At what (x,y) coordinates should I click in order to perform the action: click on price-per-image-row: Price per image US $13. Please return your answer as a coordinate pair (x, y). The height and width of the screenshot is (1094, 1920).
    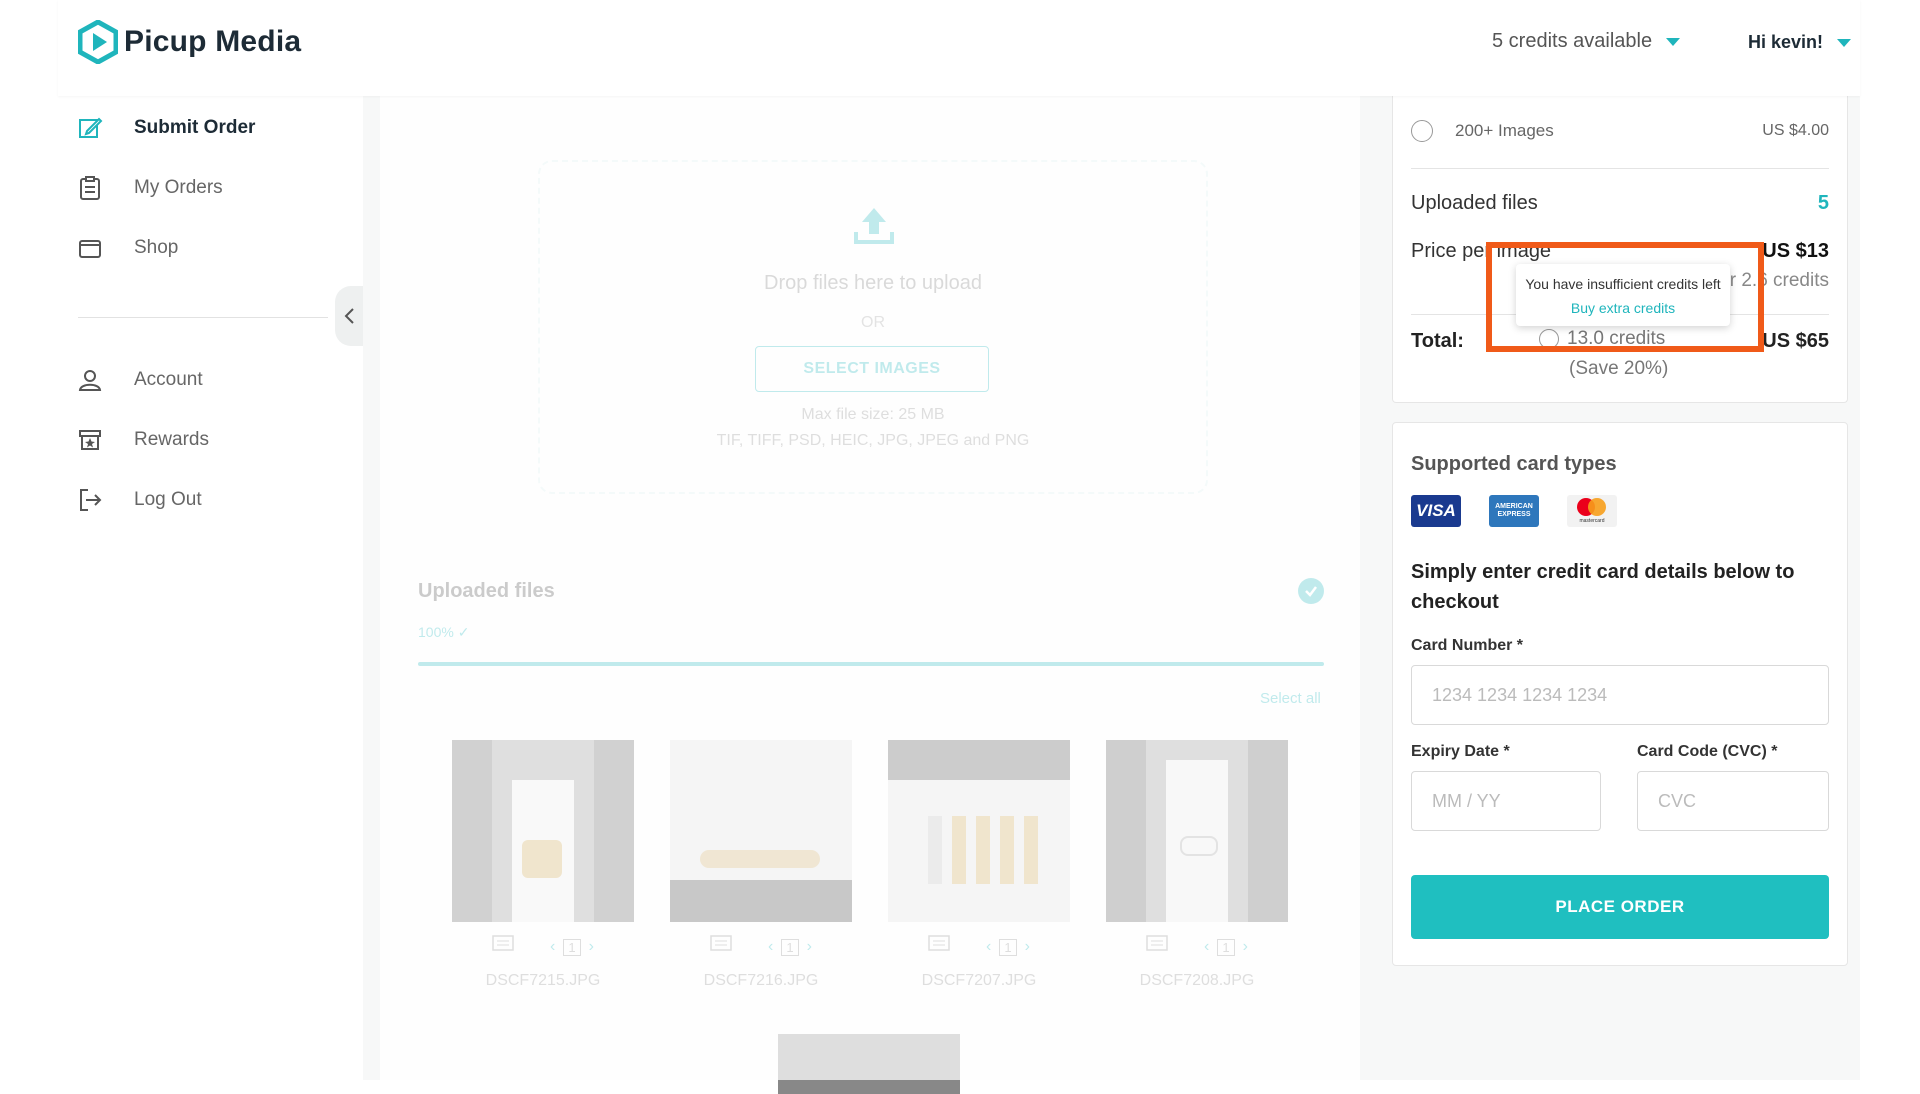
    Looking at the image, I should click on (1620, 251).